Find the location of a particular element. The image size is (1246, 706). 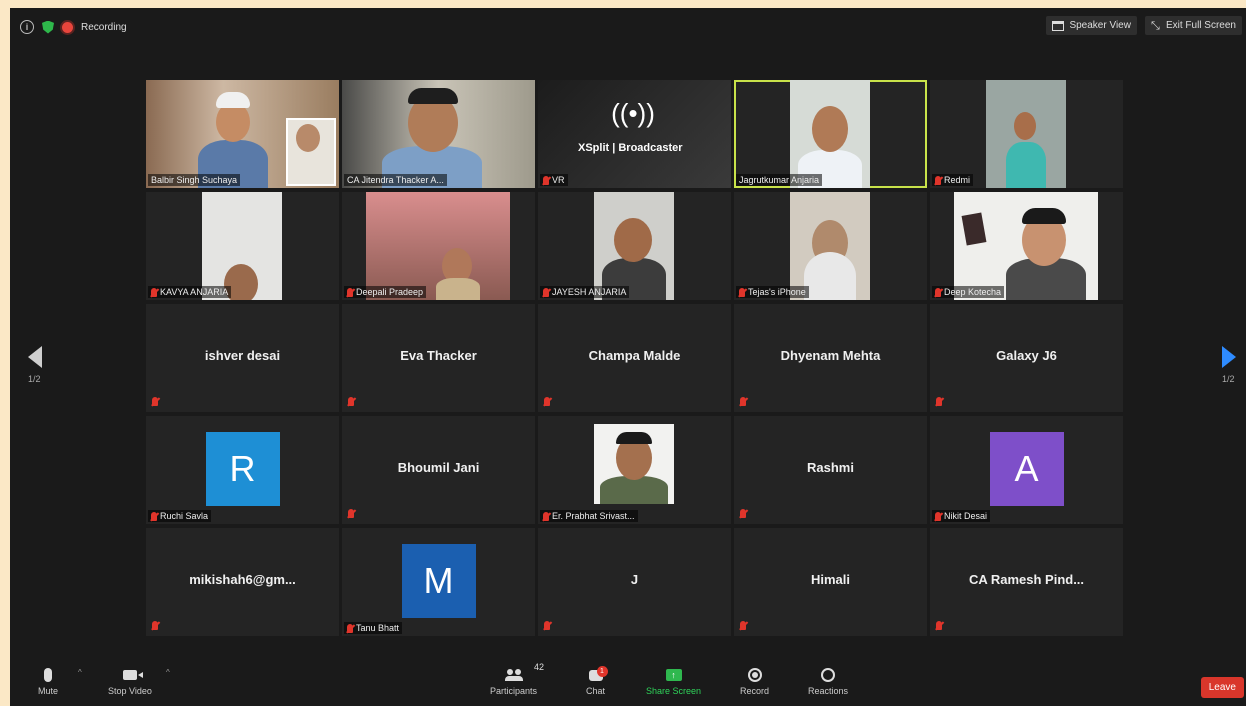

microphone-icon is located at coordinates (48, 675).